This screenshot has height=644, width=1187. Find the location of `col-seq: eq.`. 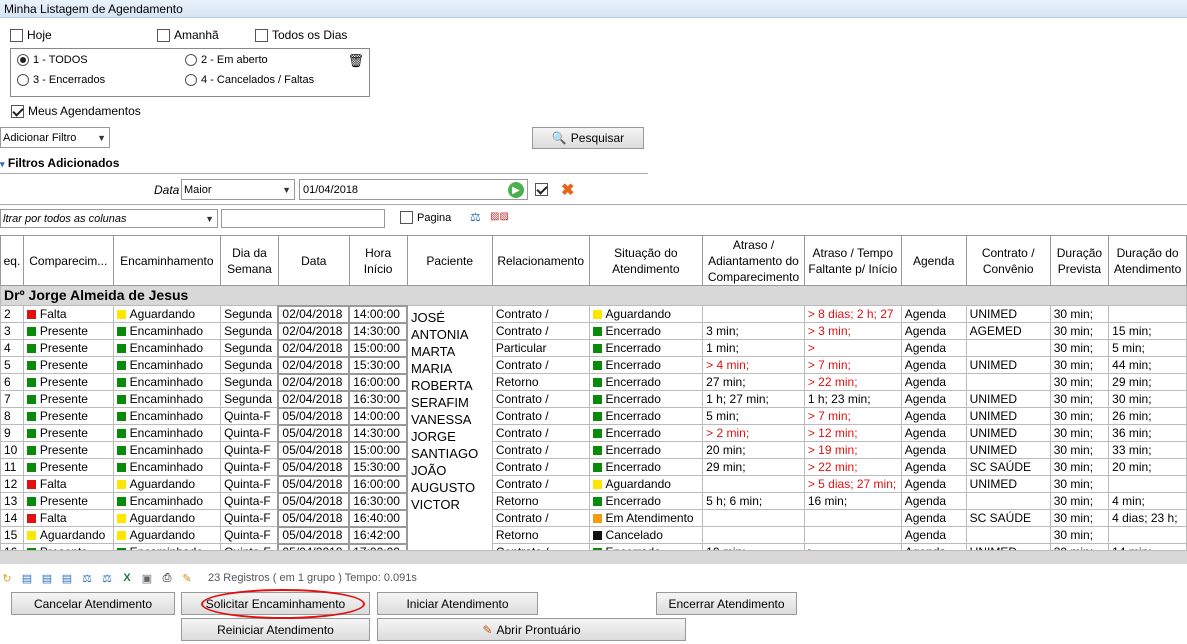

col-seq: eq. is located at coordinates (12, 260).